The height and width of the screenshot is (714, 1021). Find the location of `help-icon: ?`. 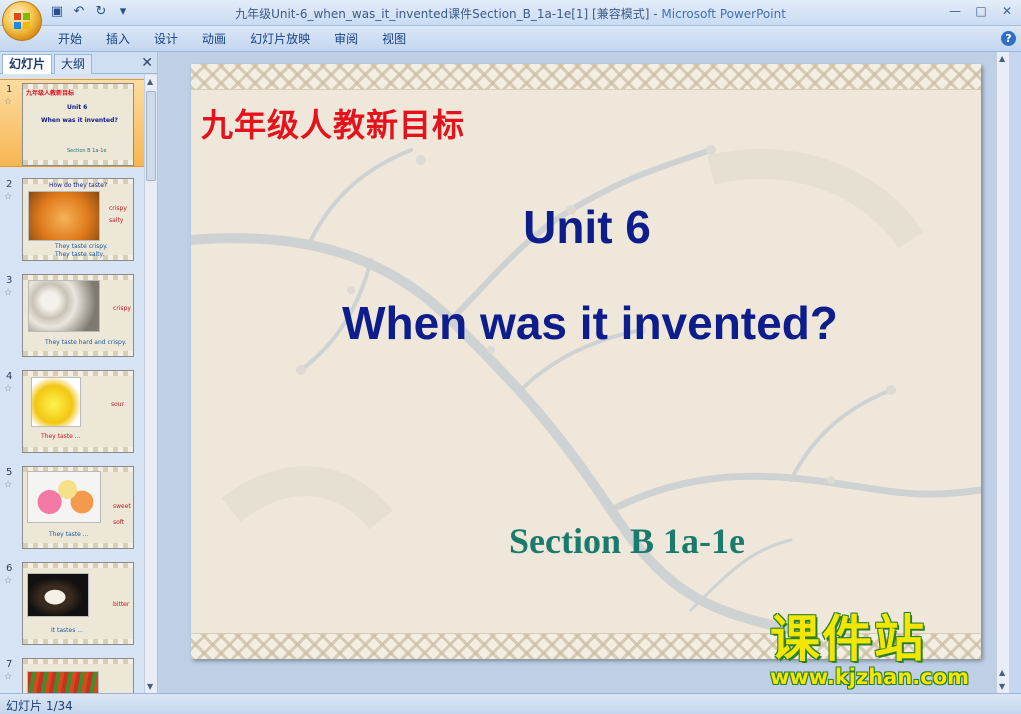

help-icon: ? is located at coordinates (1008, 38).